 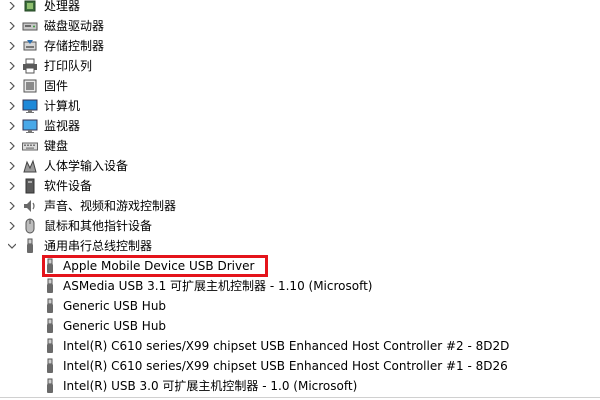 I want to click on keyboard-icon, so click(x=30, y=146).